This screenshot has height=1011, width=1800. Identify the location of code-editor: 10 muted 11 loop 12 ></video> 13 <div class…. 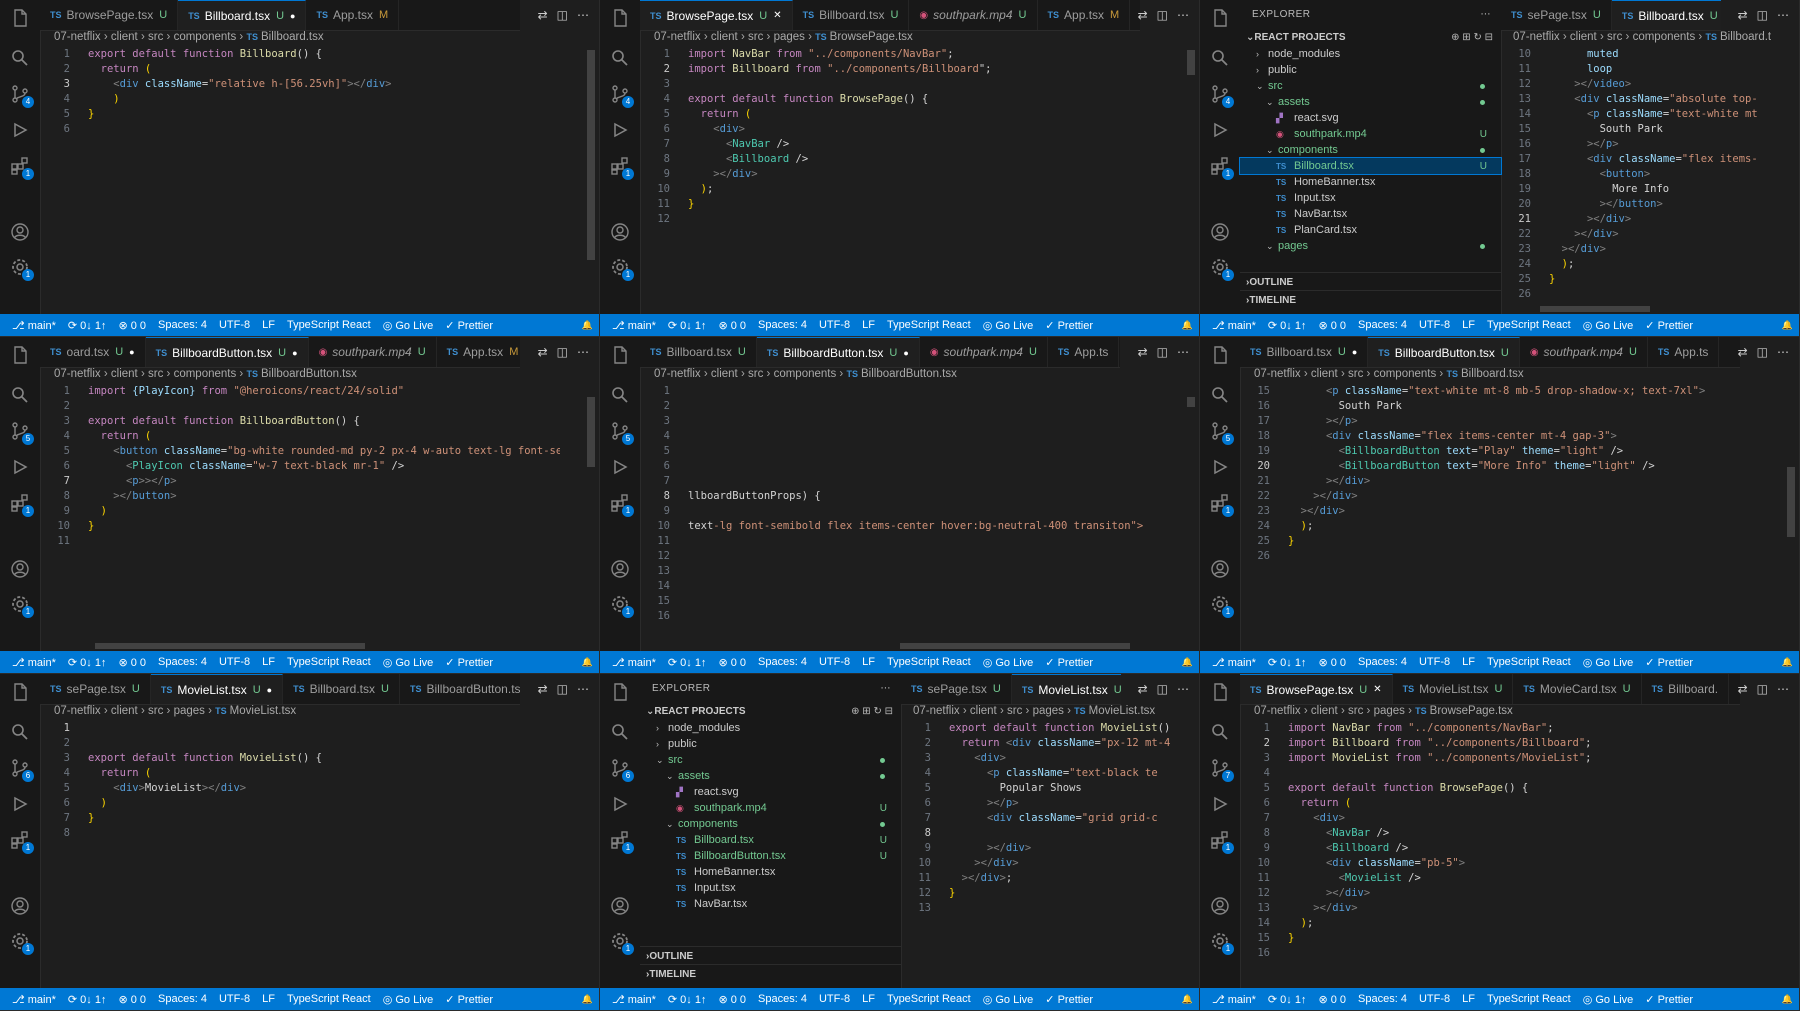
(1636, 174).